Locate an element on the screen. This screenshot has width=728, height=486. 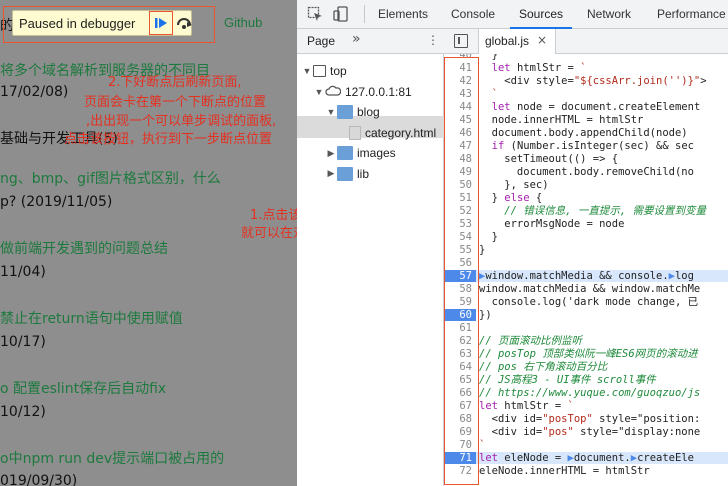
code-line: 48 setTimeout(() => { is located at coordinates (586, 159).